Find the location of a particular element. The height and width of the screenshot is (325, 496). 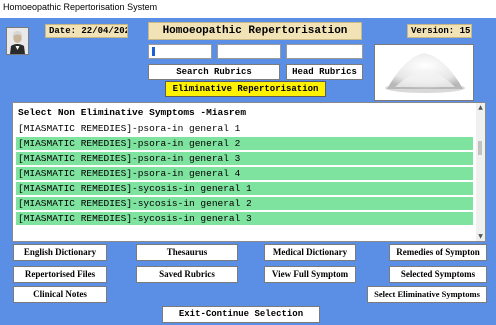

saved-rubrics-button: Saved Rubrics is located at coordinates (187, 274).